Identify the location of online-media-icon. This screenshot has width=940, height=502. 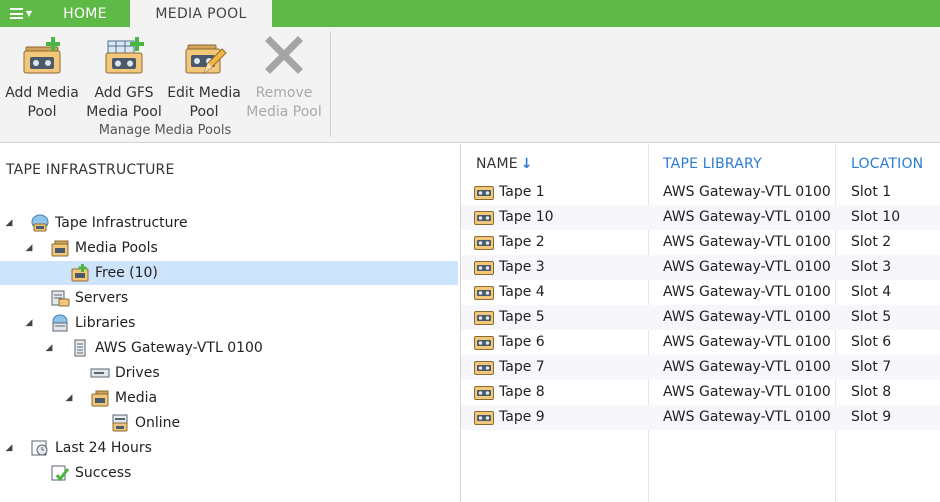
(120, 423).